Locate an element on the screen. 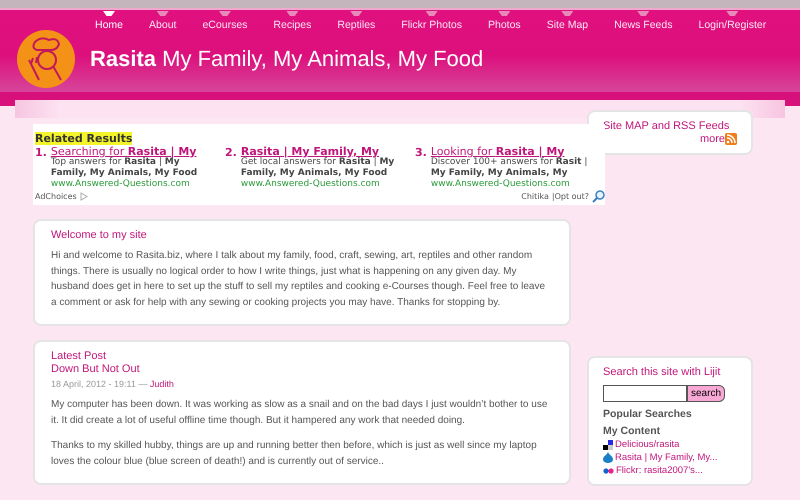 Image resolution: width=800 pixels, height=500 pixels. opt-out-link: |Opt out? is located at coordinates (570, 196).